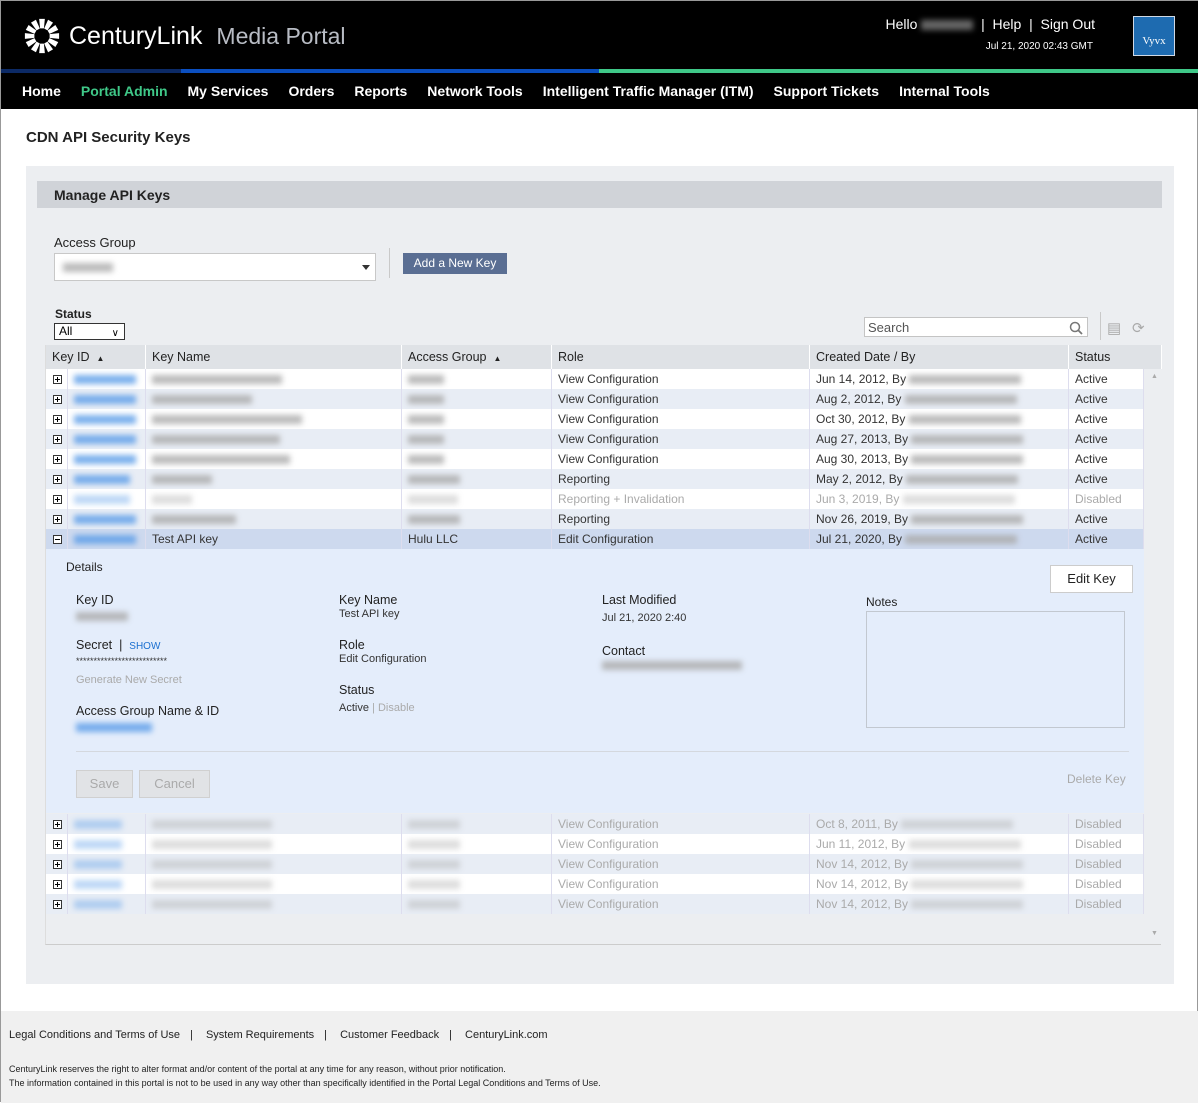  I want to click on collapse-icon, so click(57, 540).